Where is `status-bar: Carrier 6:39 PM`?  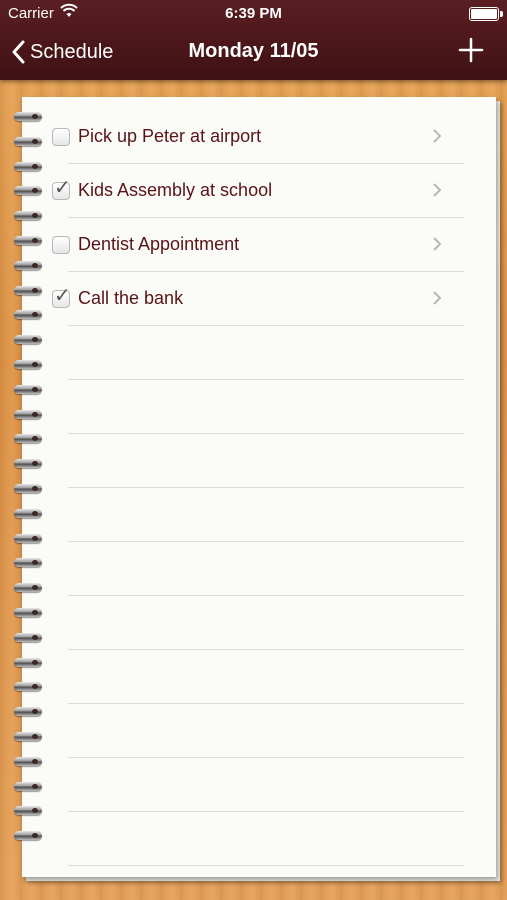
status-bar: Carrier 6:39 PM is located at coordinates (253, 14).